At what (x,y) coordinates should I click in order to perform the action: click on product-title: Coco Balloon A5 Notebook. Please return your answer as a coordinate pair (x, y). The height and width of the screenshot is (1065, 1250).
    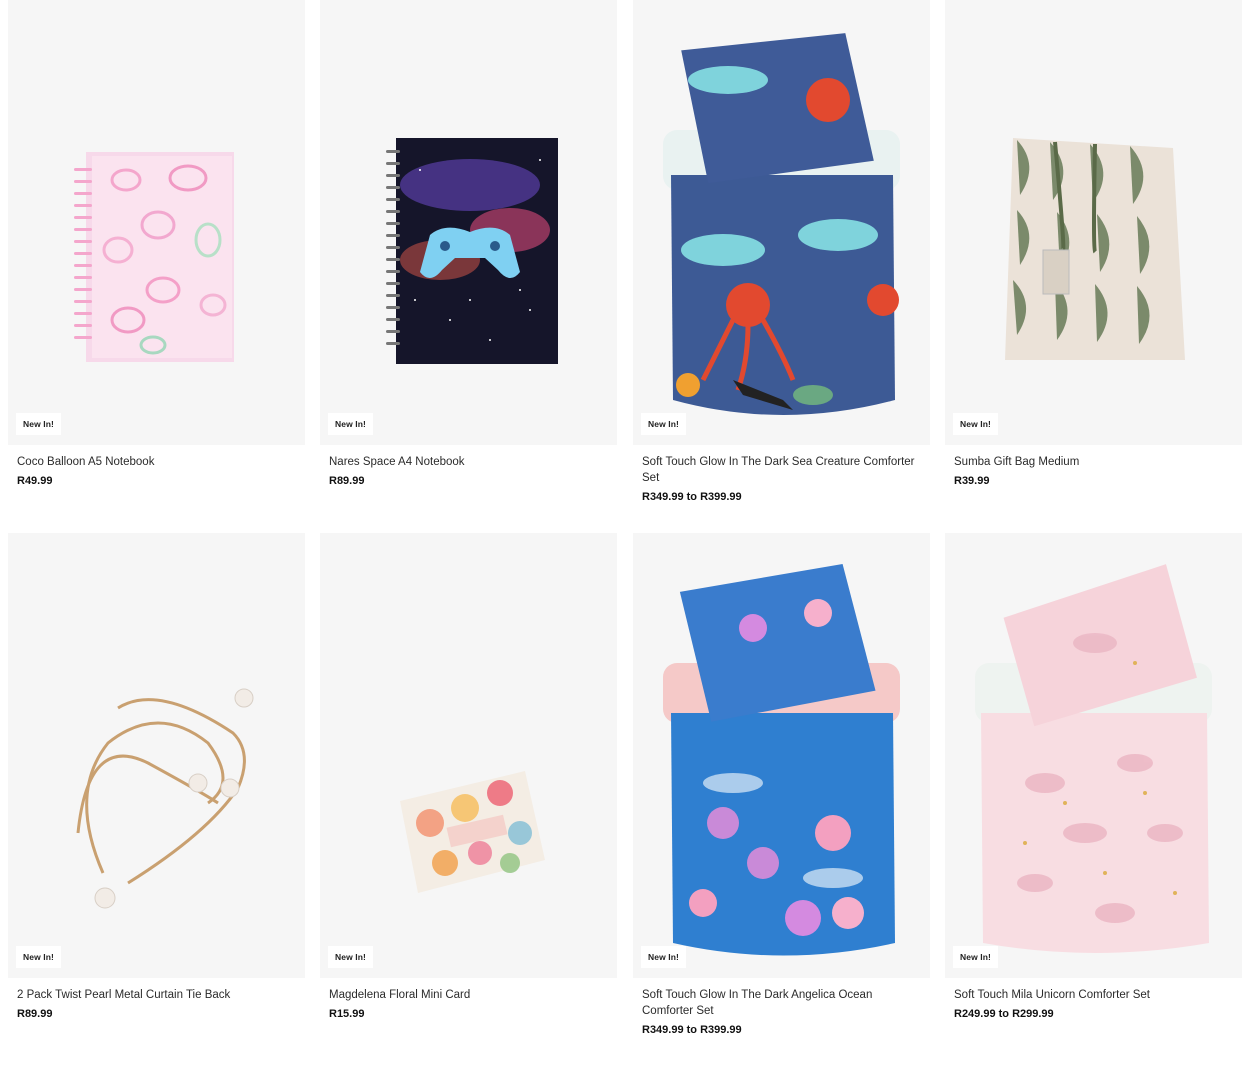
    Looking at the image, I should click on (157, 462).